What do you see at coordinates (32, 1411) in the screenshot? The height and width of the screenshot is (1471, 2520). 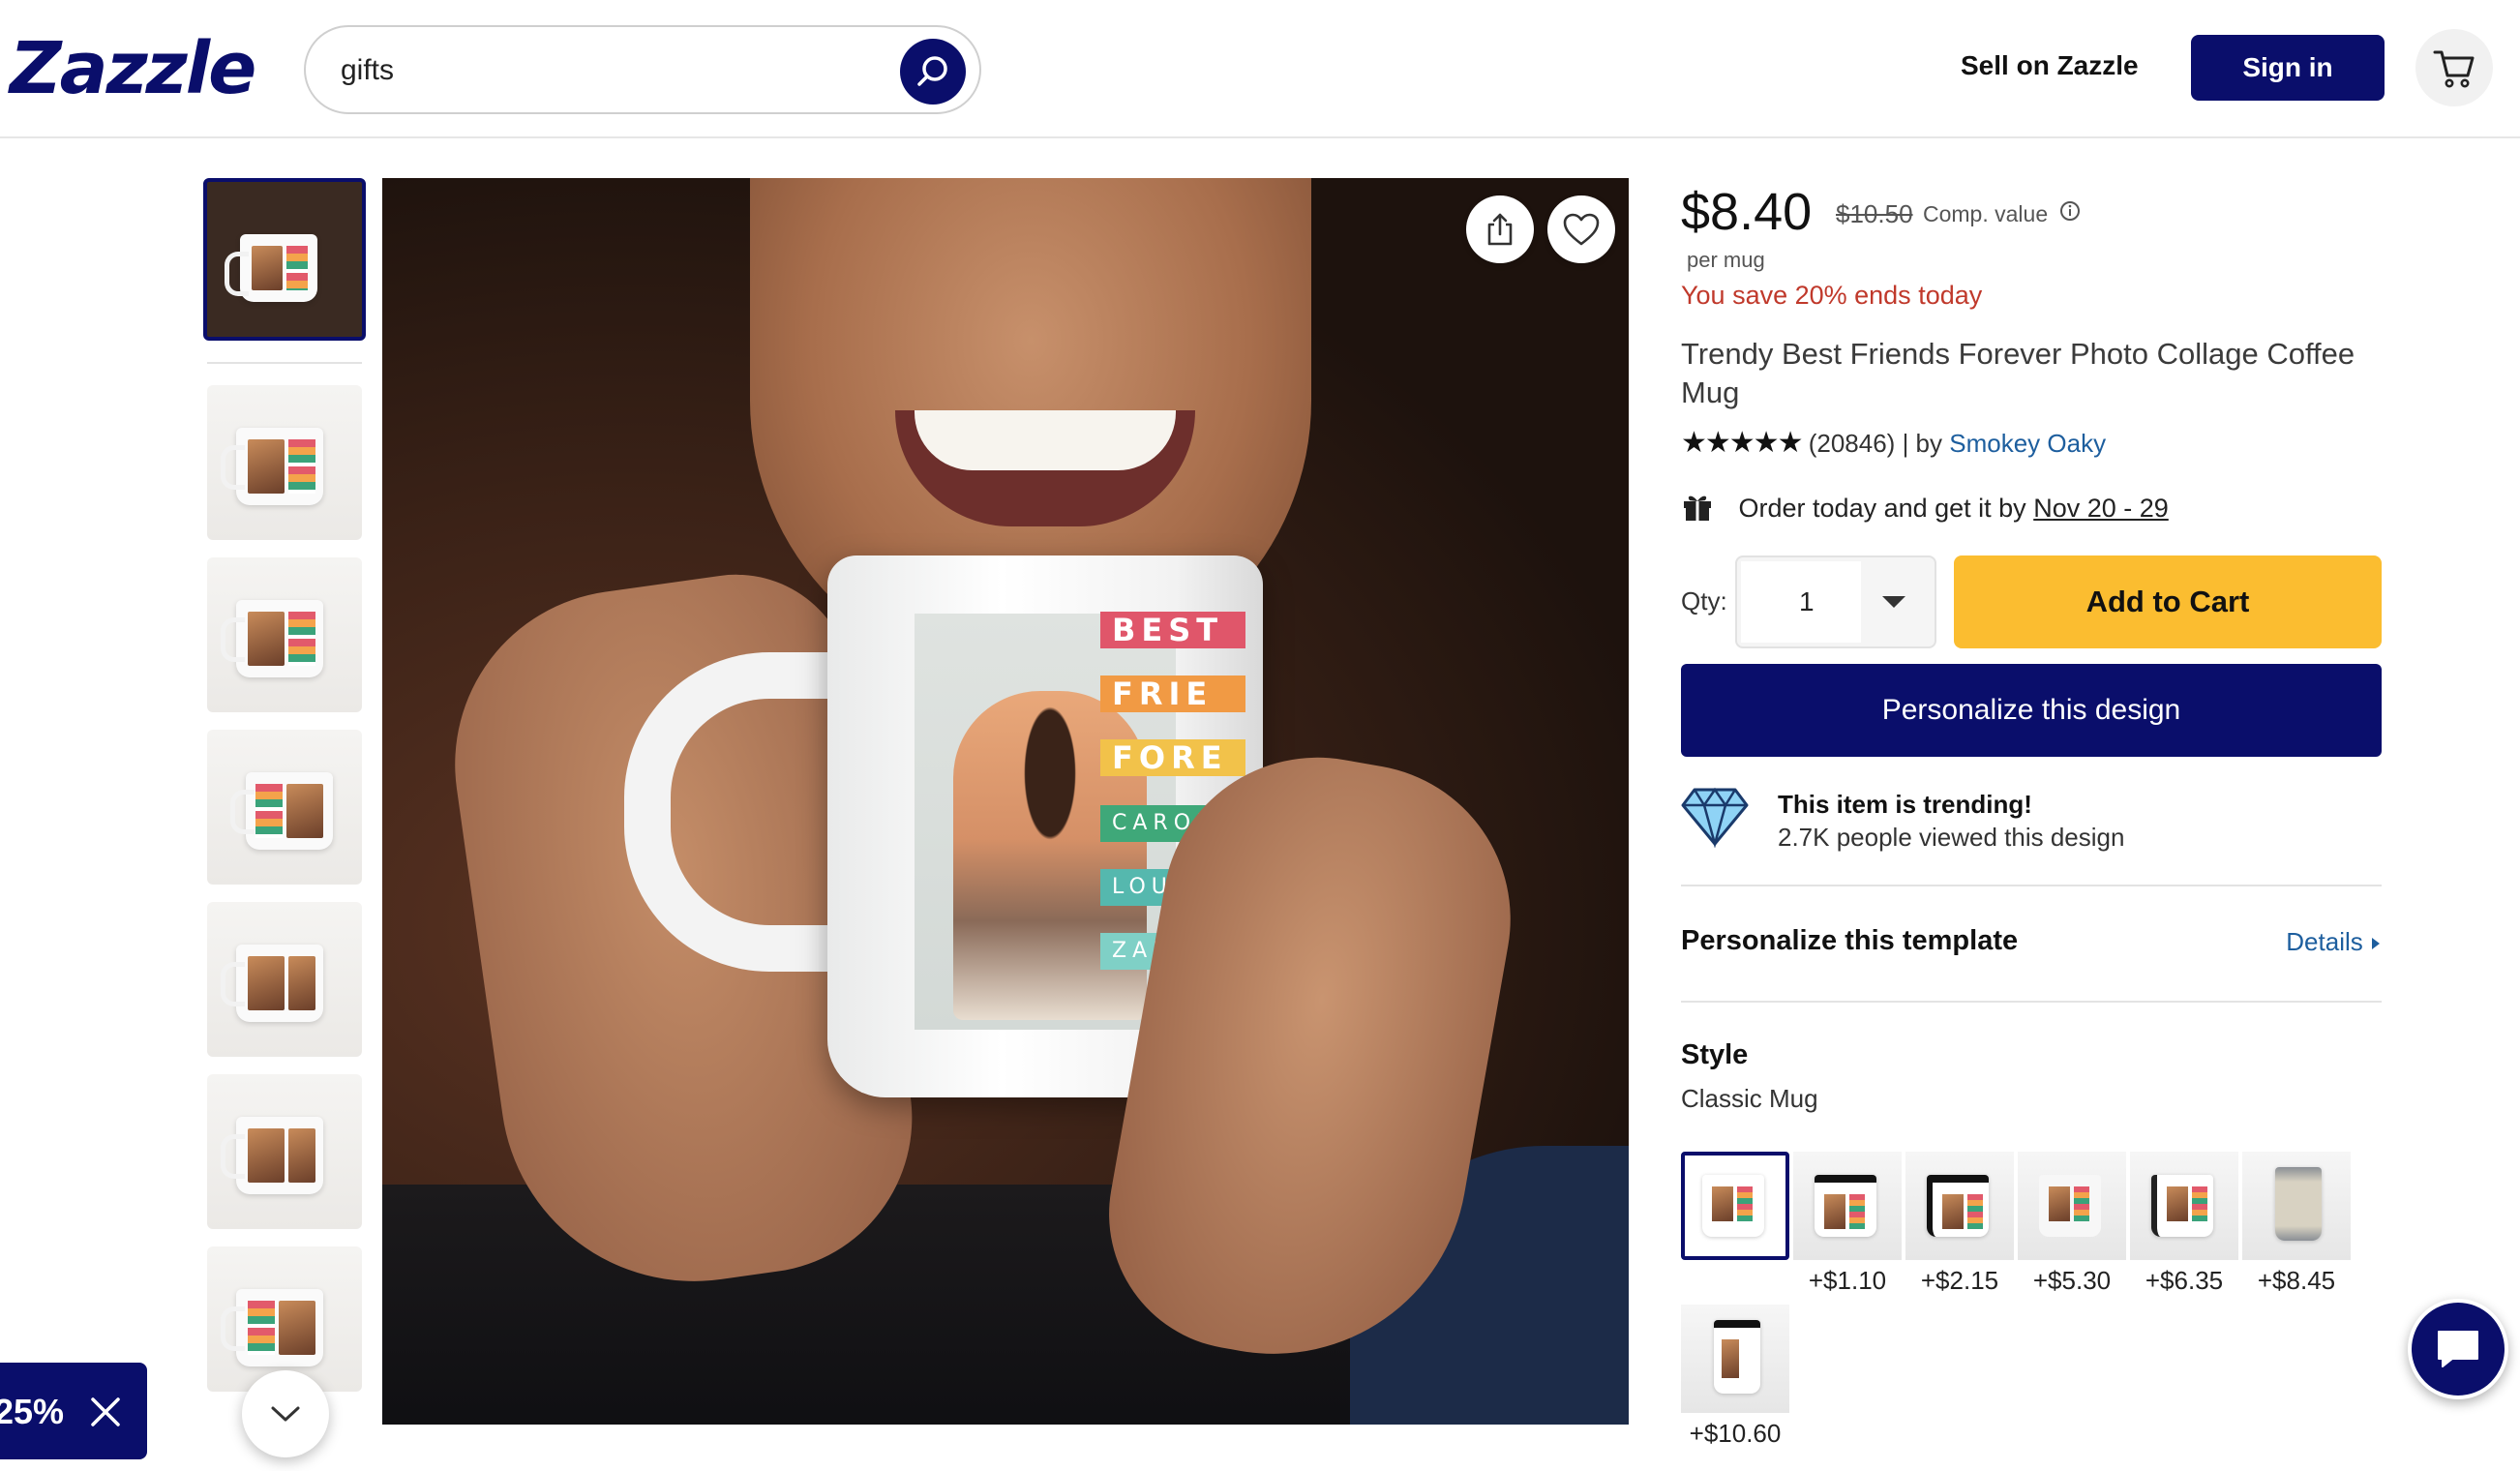 I see `promo-text: 25%` at bounding box center [32, 1411].